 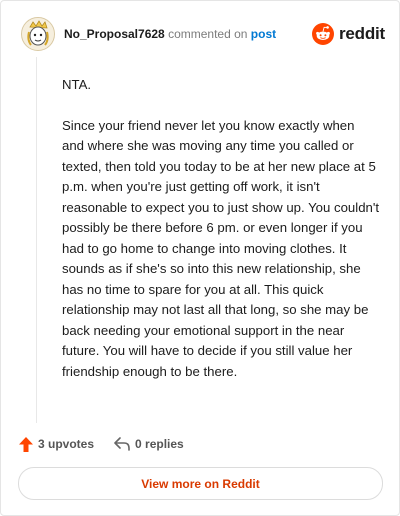 I want to click on user-avatar, so click(x=38, y=34).